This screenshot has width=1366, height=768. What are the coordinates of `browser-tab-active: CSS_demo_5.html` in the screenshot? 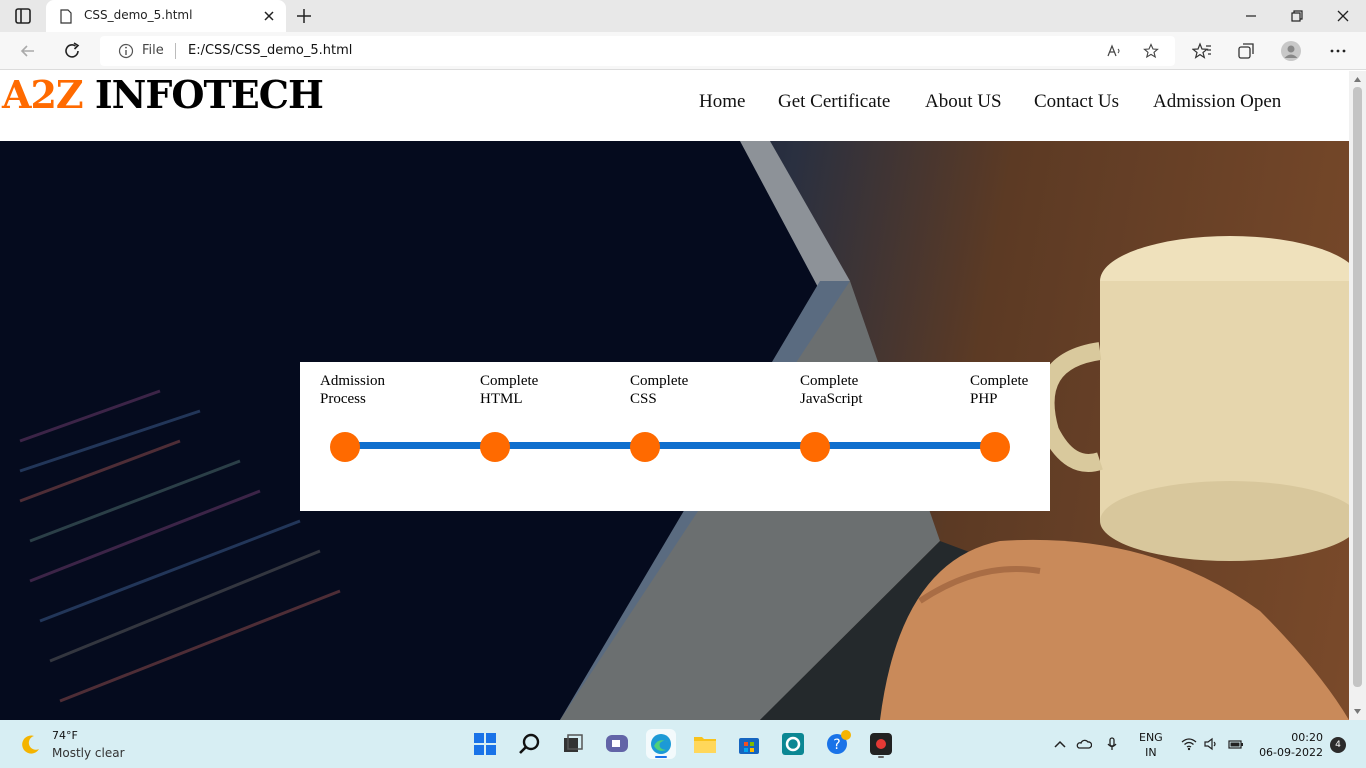 It's located at (166, 16).